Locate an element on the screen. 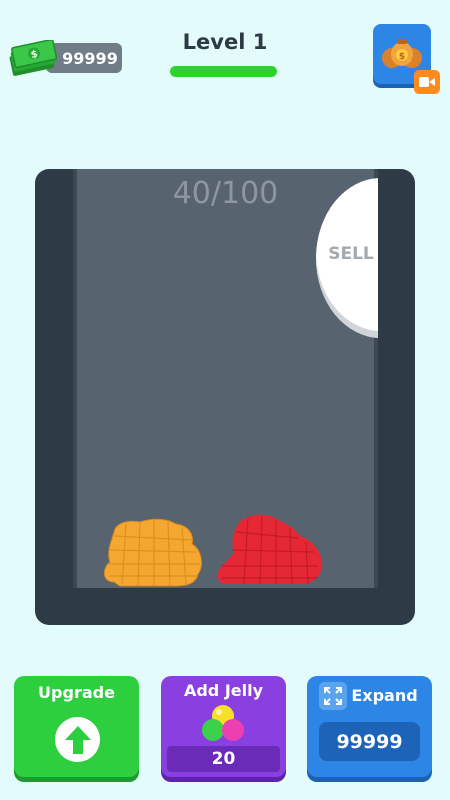  add-jelly-label: Add Jelly is located at coordinates (223, 690).